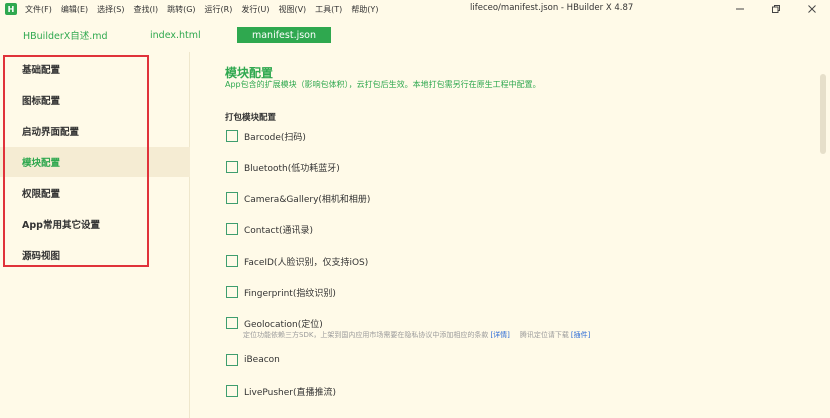 This screenshot has height=418, width=830. I want to click on menu-view: 视图(V), so click(292, 9).